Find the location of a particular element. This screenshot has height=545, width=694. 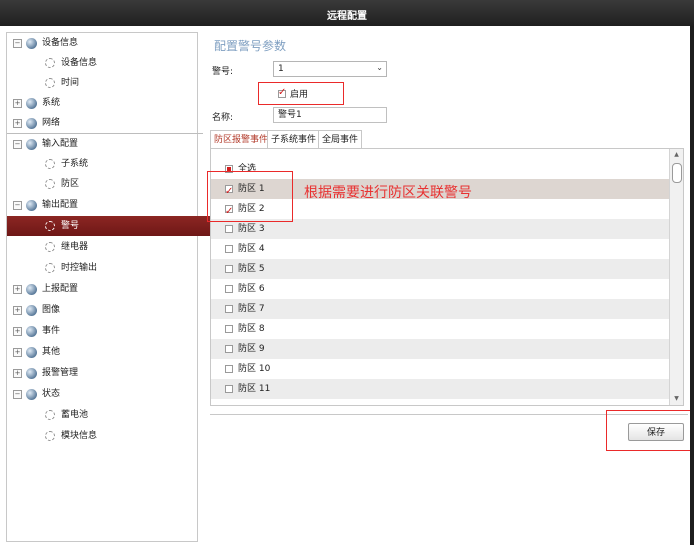

tree-item-module-info: 模块信息 is located at coordinates (121, 436).